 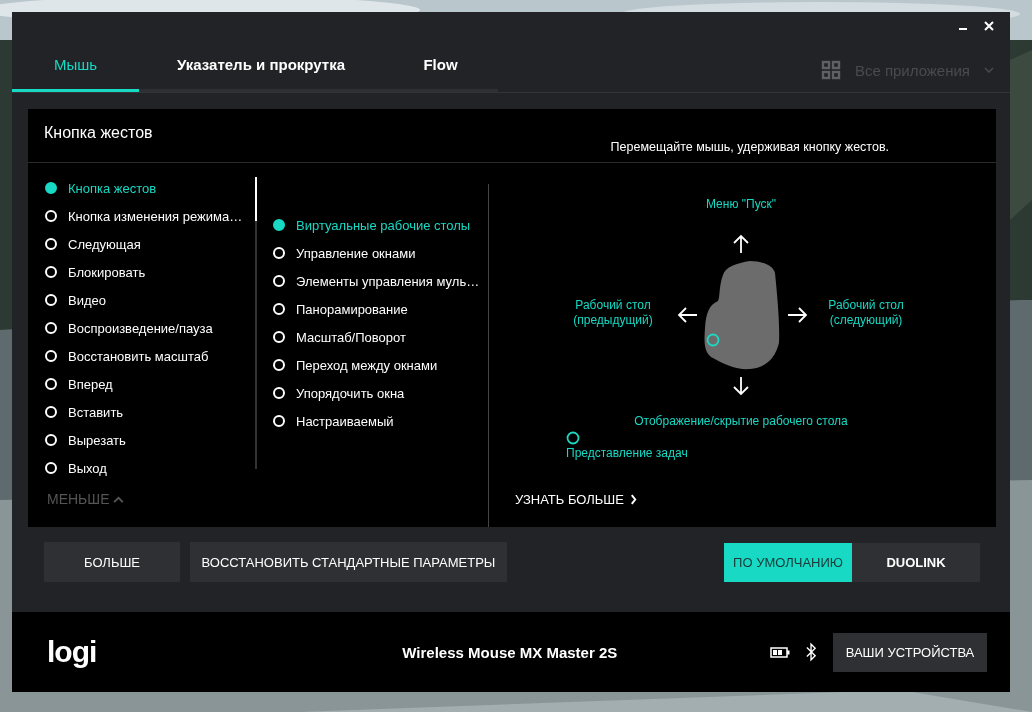 I want to click on action-option: Переход между окнами, so click(x=372, y=365).